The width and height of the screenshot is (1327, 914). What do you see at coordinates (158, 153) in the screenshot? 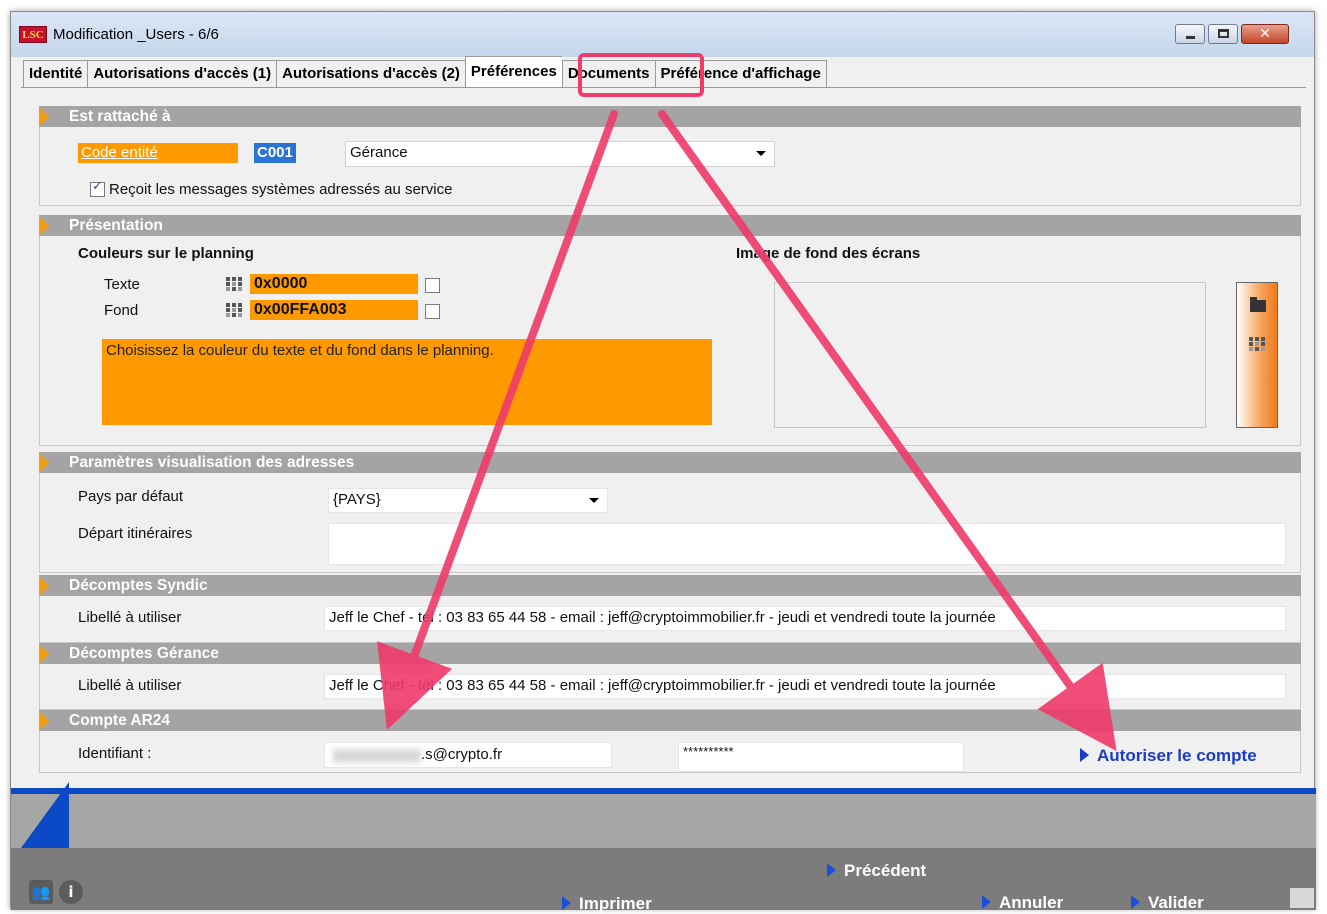
I see `code-entite-label: Code entité` at bounding box center [158, 153].